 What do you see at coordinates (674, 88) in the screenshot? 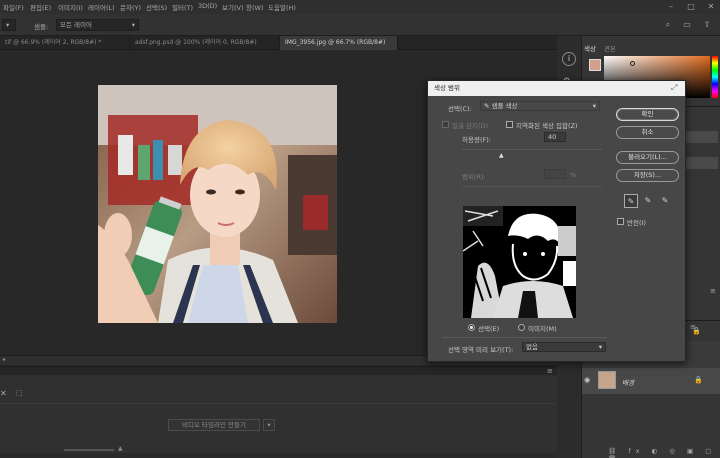
I see `dialog-close-icon: ⤢` at bounding box center [674, 88].